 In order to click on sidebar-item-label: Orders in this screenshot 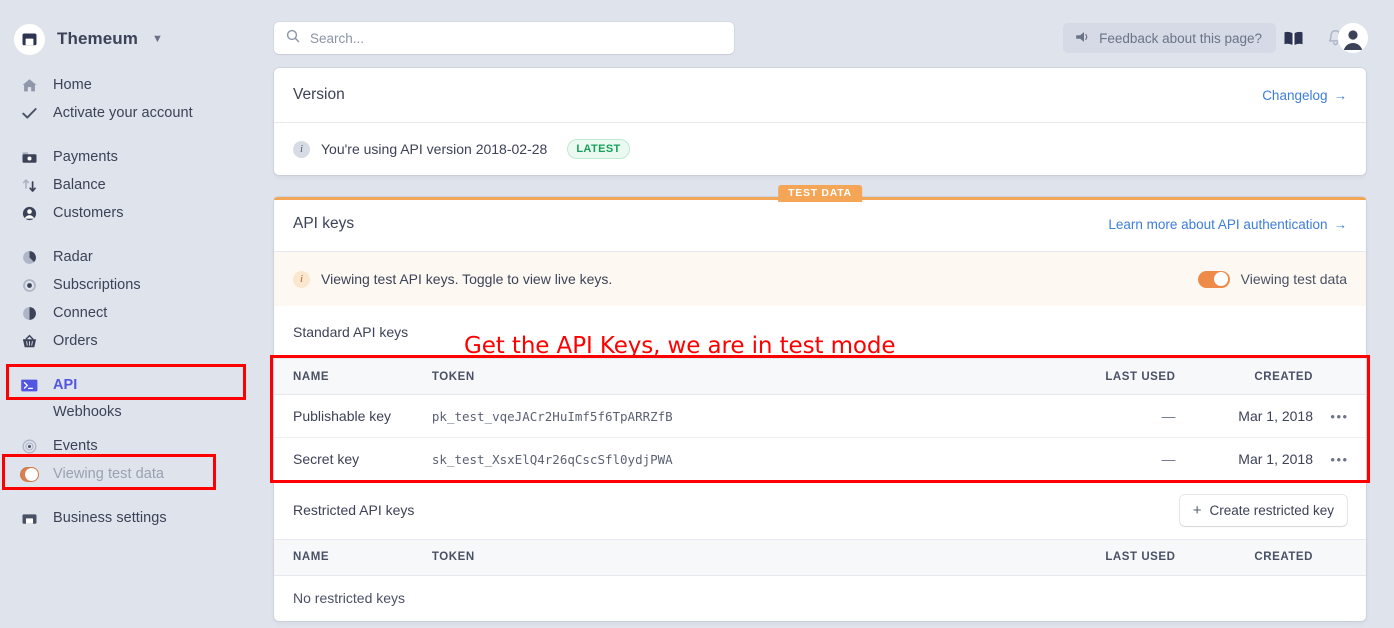, I will do `click(75, 341)`.